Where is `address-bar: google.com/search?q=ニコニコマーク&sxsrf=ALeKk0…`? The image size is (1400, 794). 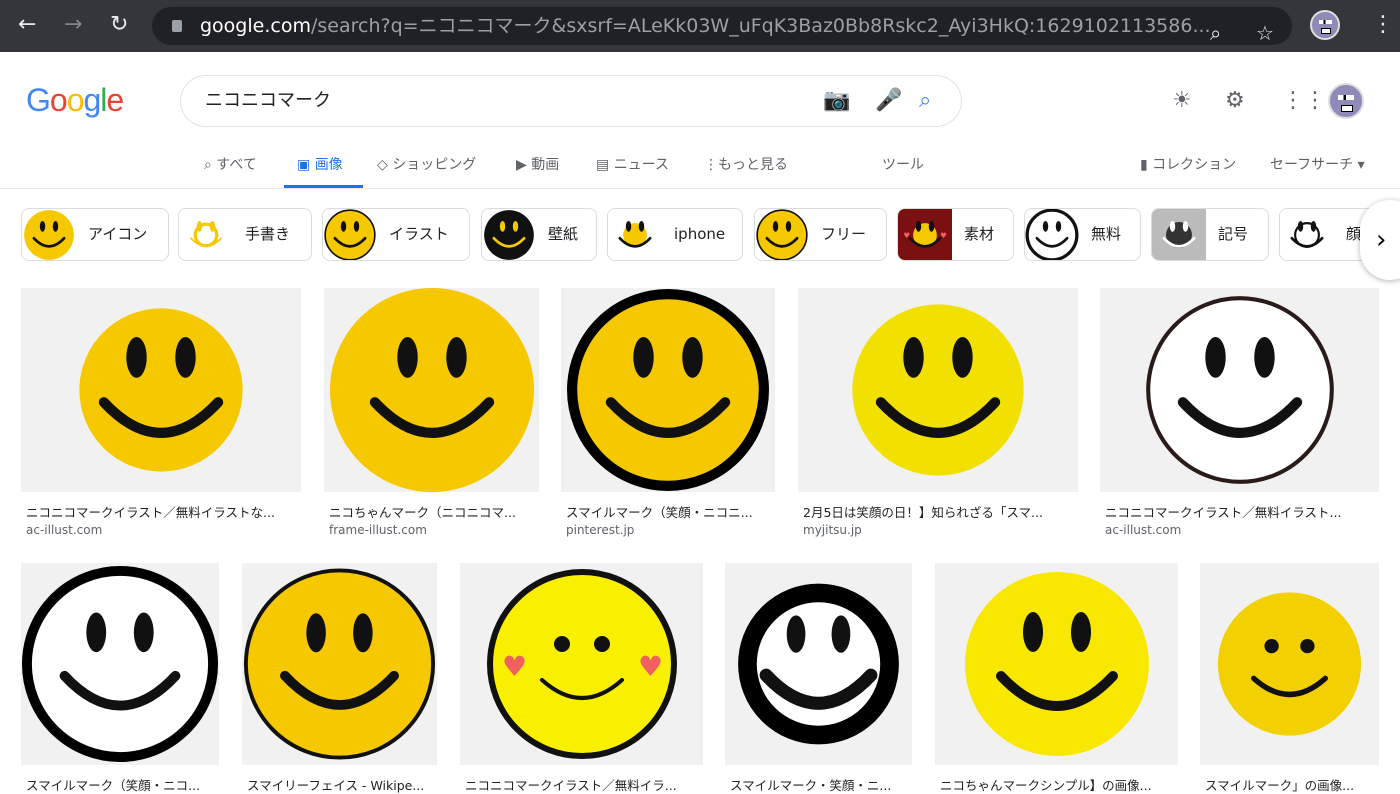 address-bar: google.com/search?q=ニコニコマーク&sxsrf=ALeKk0… is located at coordinates (722, 26).